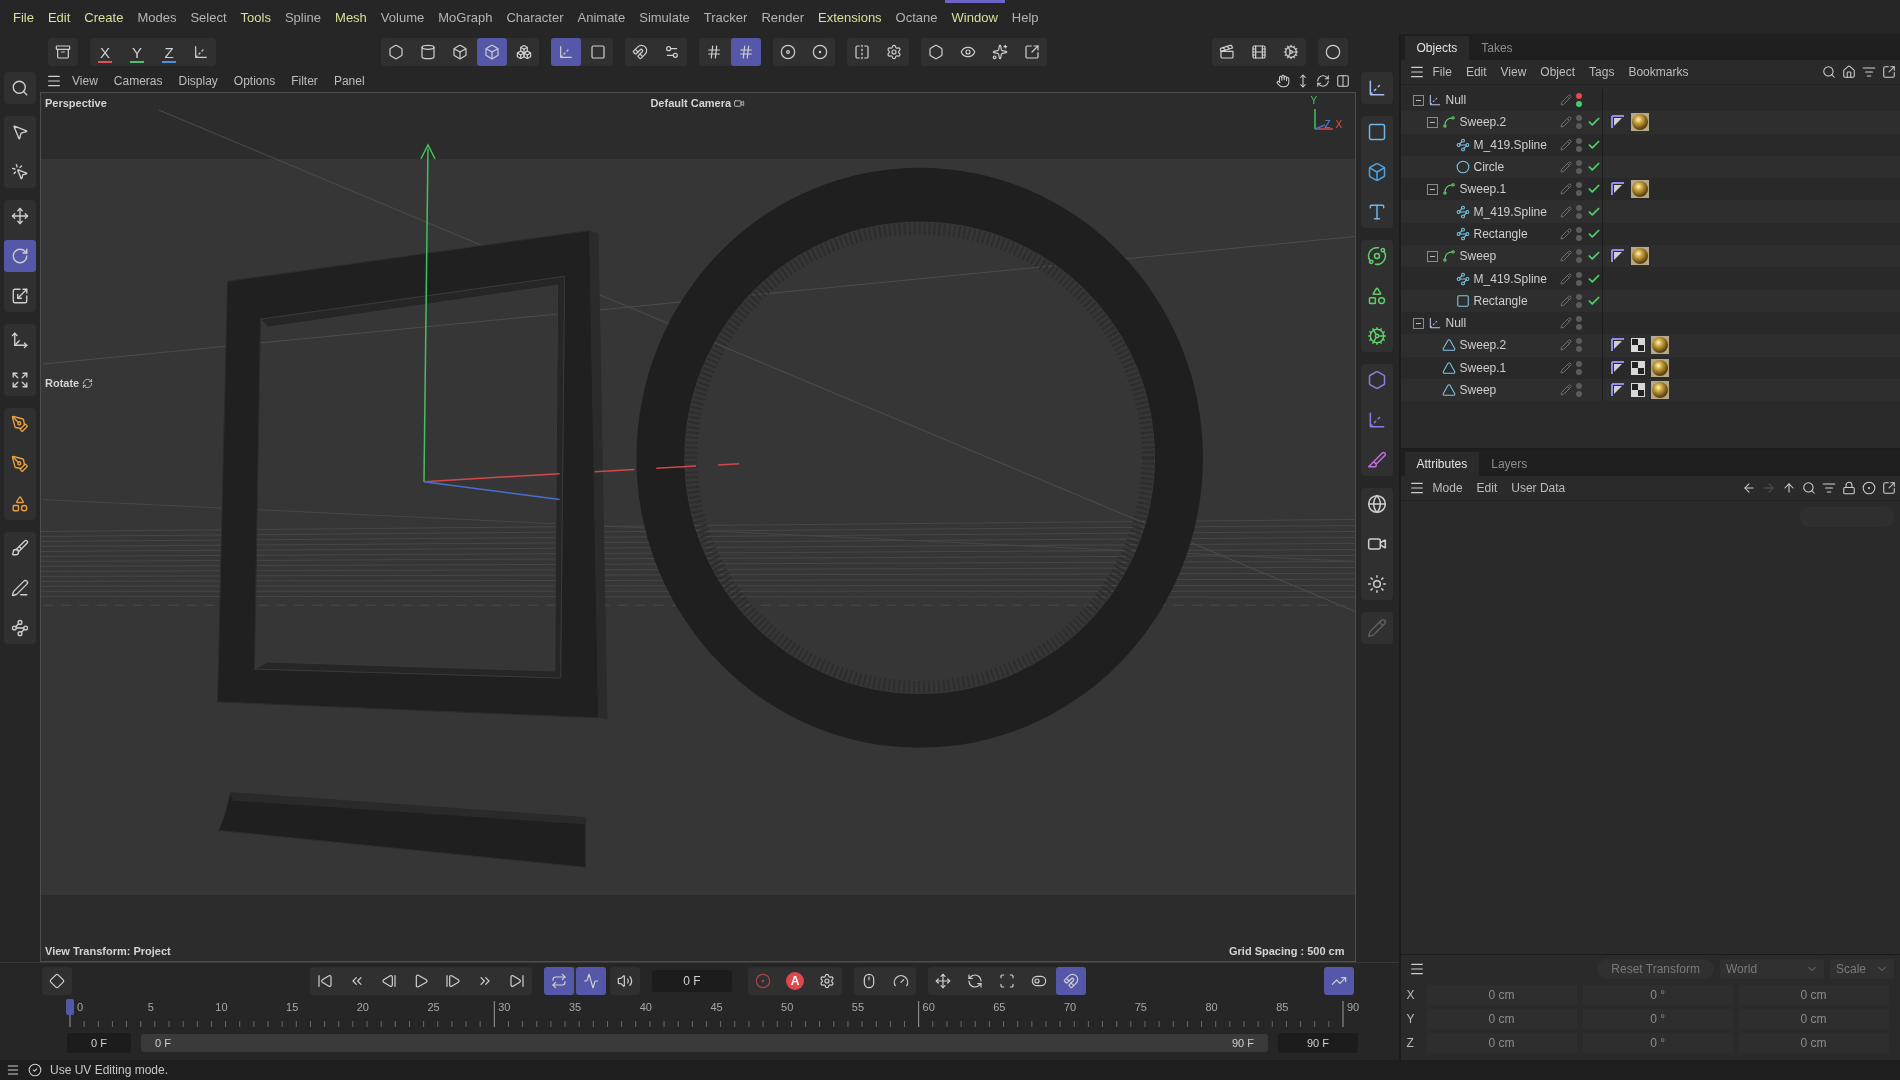 The width and height of the screenshot is (1900, 1080). I want to click on panel-menu-item: Tags, so click(1602, 72).